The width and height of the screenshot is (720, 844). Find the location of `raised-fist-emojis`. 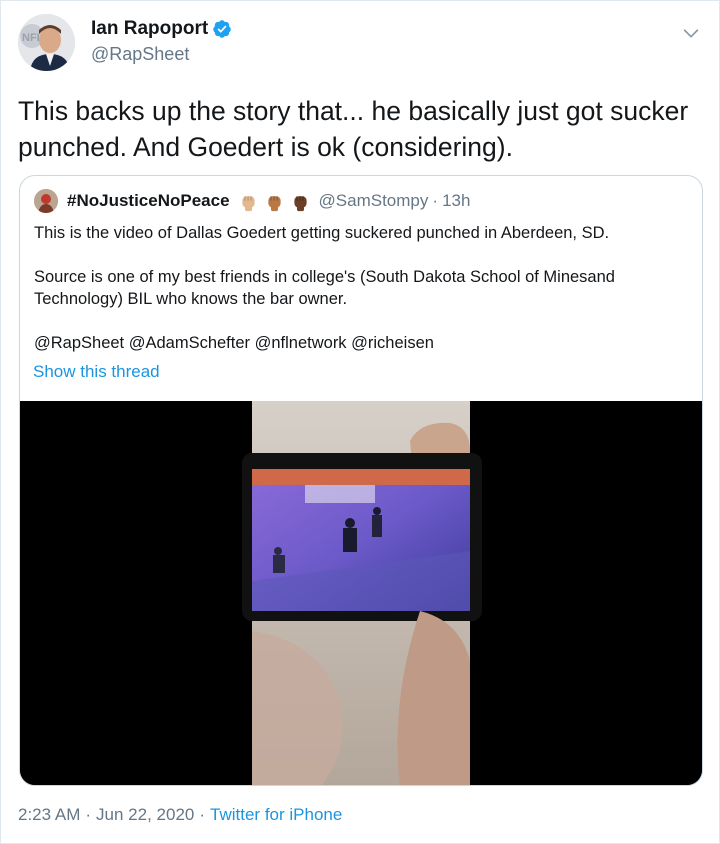

raised-fist-emojis is located at coordinates (272, 201).